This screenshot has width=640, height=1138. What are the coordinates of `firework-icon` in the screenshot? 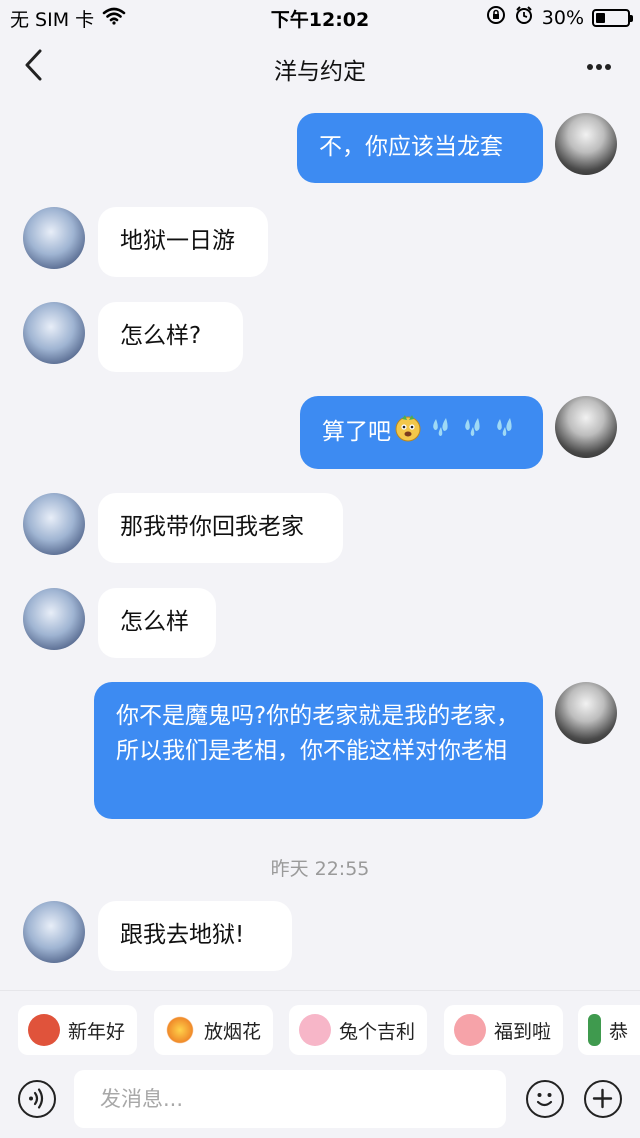 It's located at (180, 1030).